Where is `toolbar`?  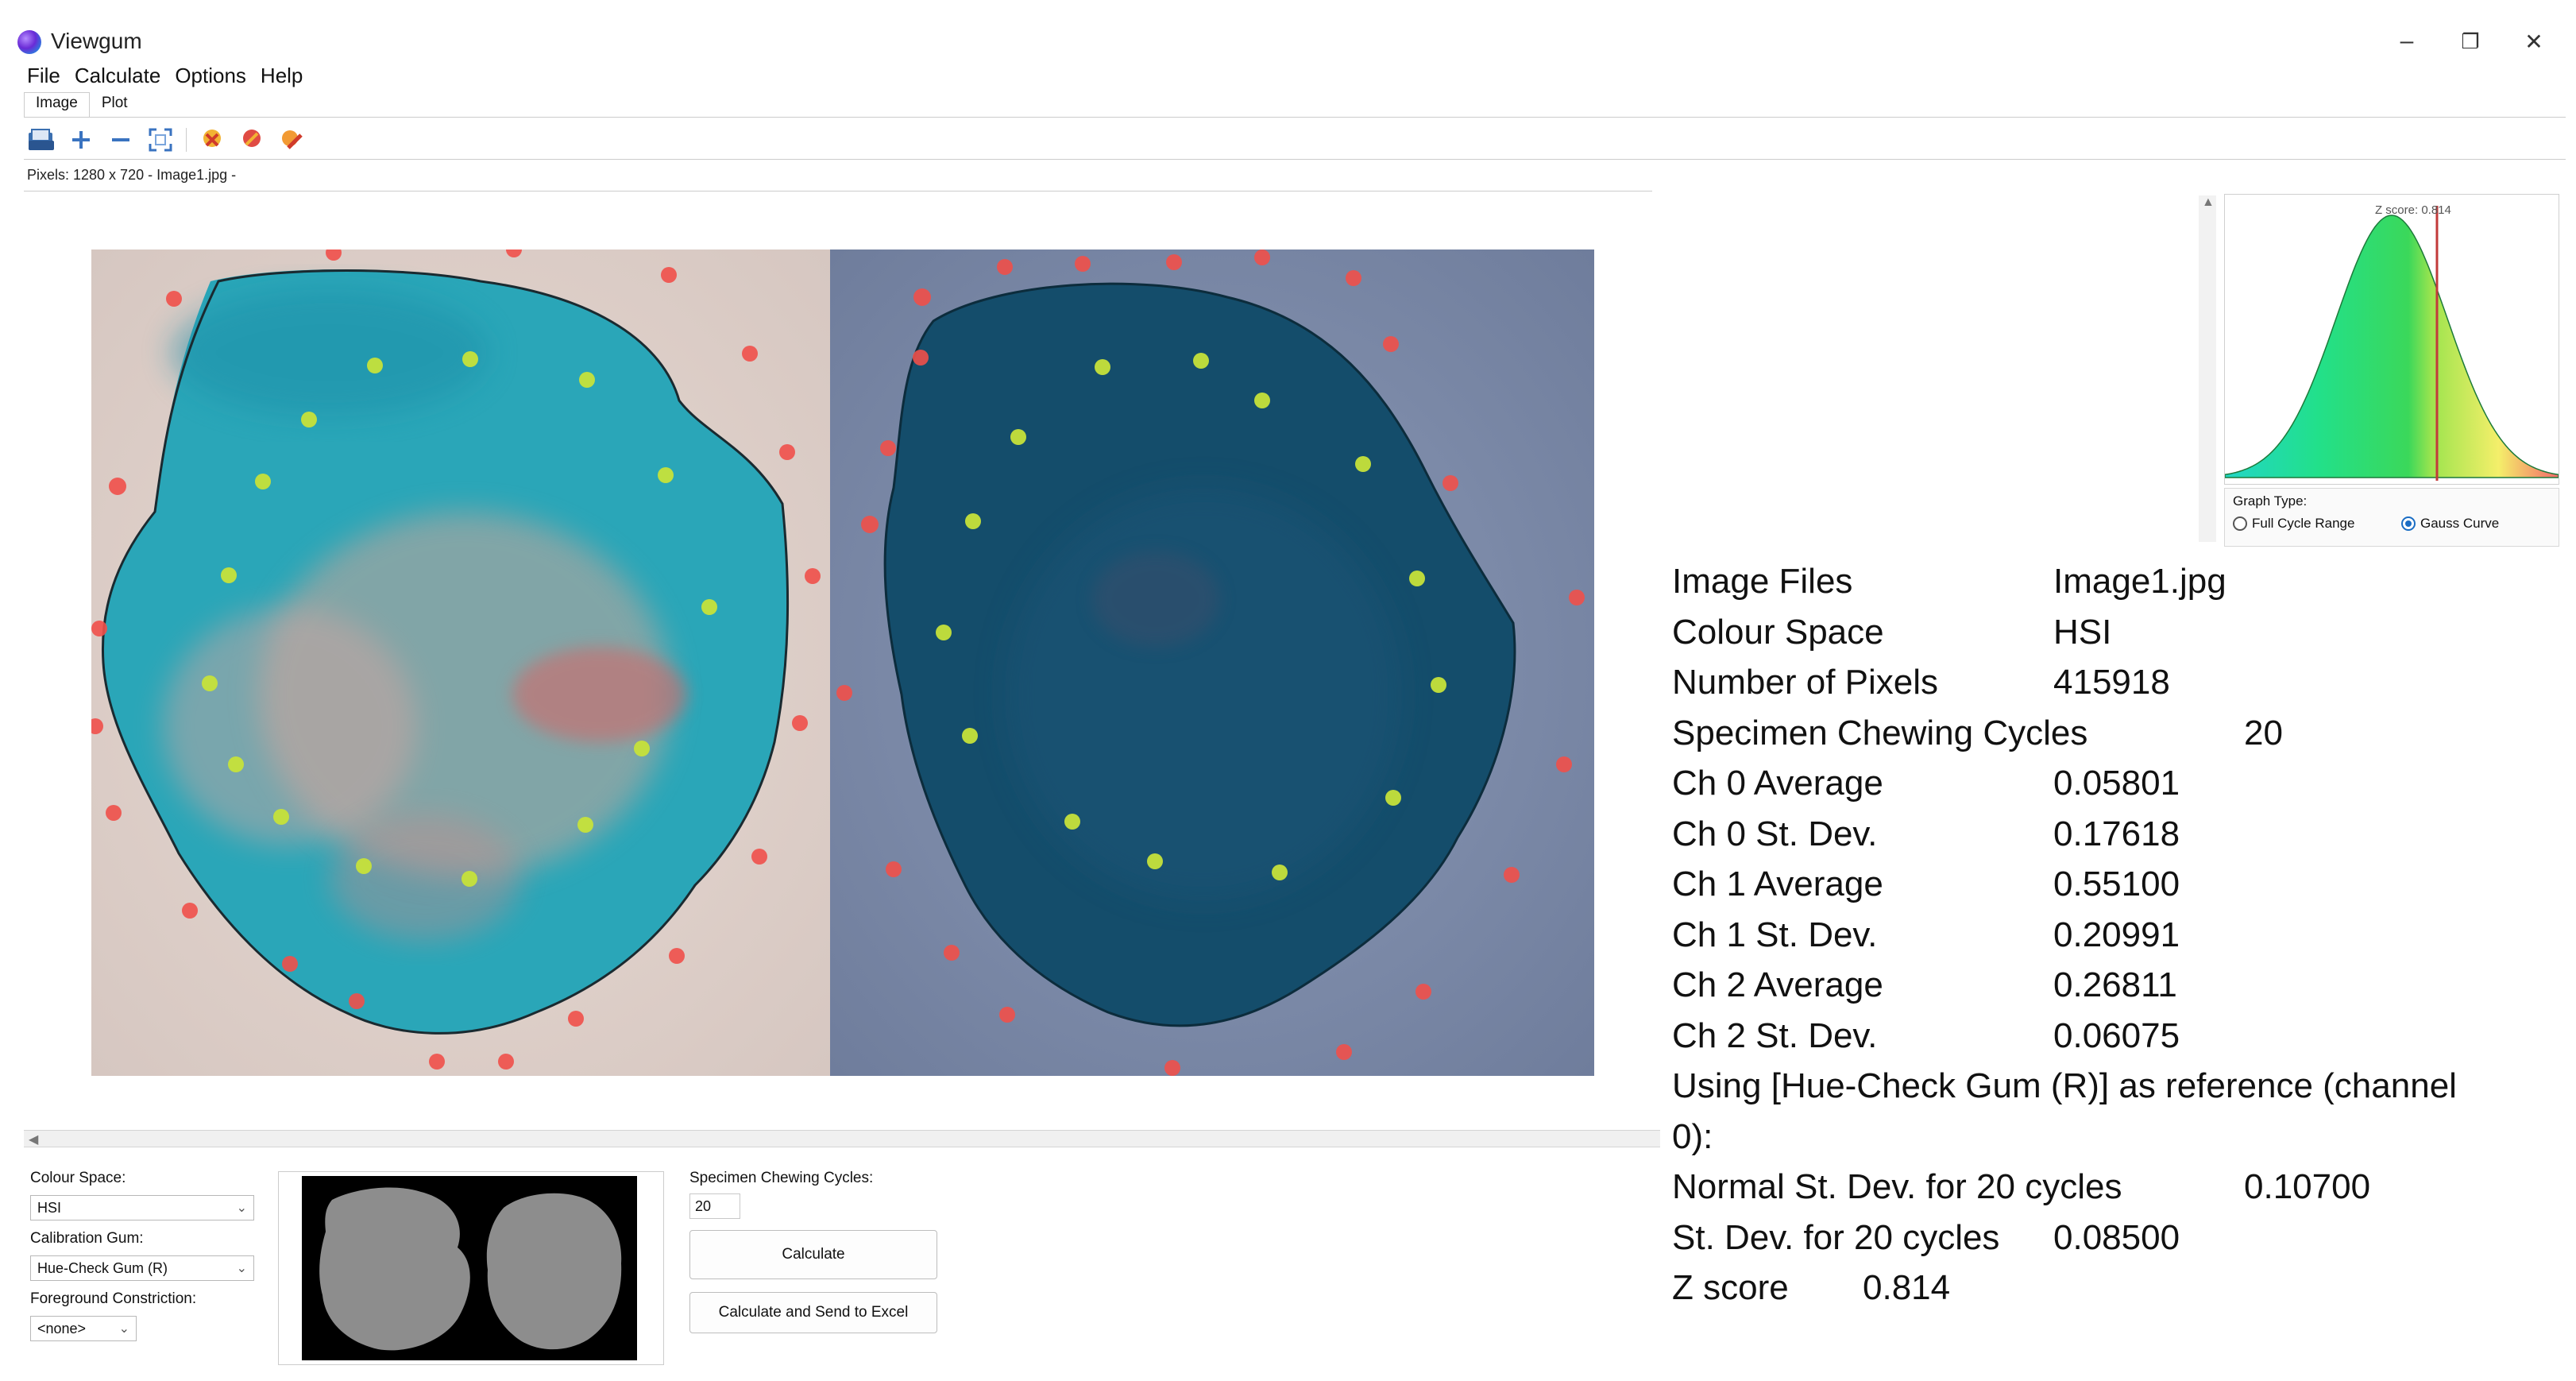 toolbar is located at coordinates (166, 140).